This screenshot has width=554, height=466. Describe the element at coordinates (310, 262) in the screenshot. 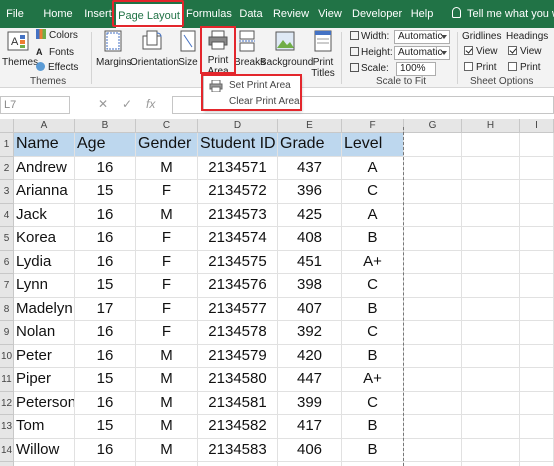

I see `table-cell: 451` at that location.